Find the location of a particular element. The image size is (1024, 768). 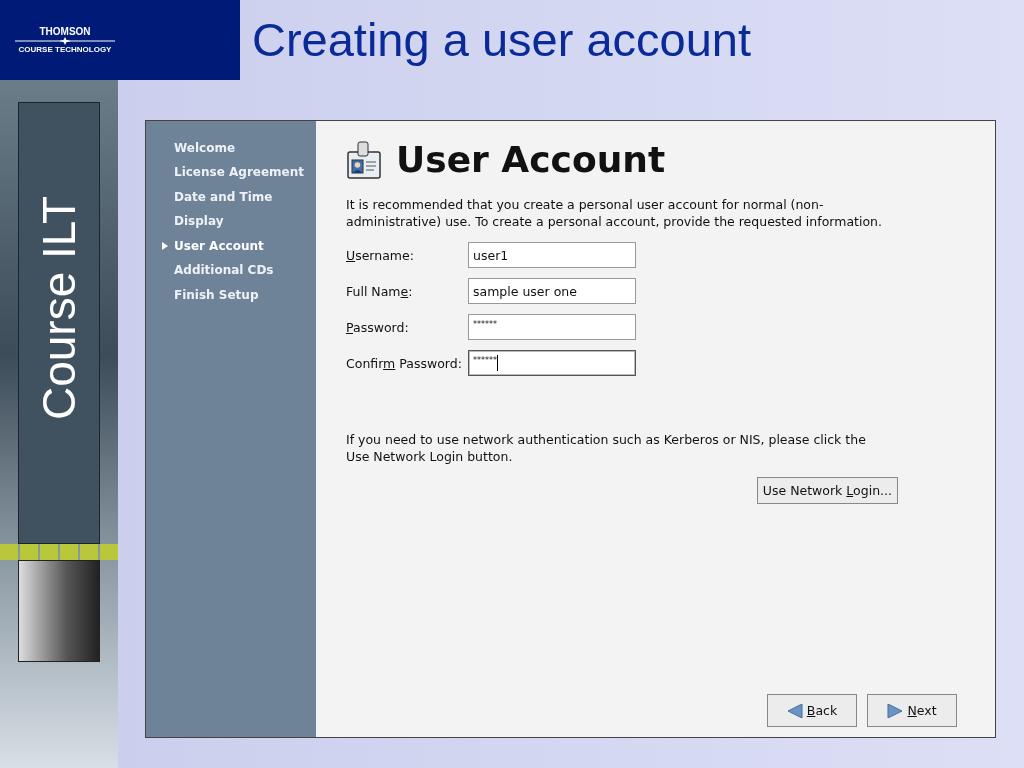

right-triangle-icon is located at coordinates (895, 710).